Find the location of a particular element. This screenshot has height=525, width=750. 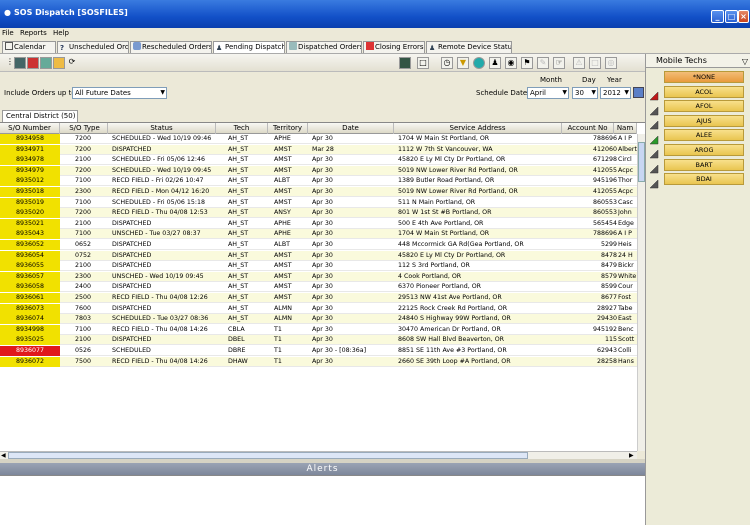

filter-icon: ▽ is located at coordinates (745, 62).